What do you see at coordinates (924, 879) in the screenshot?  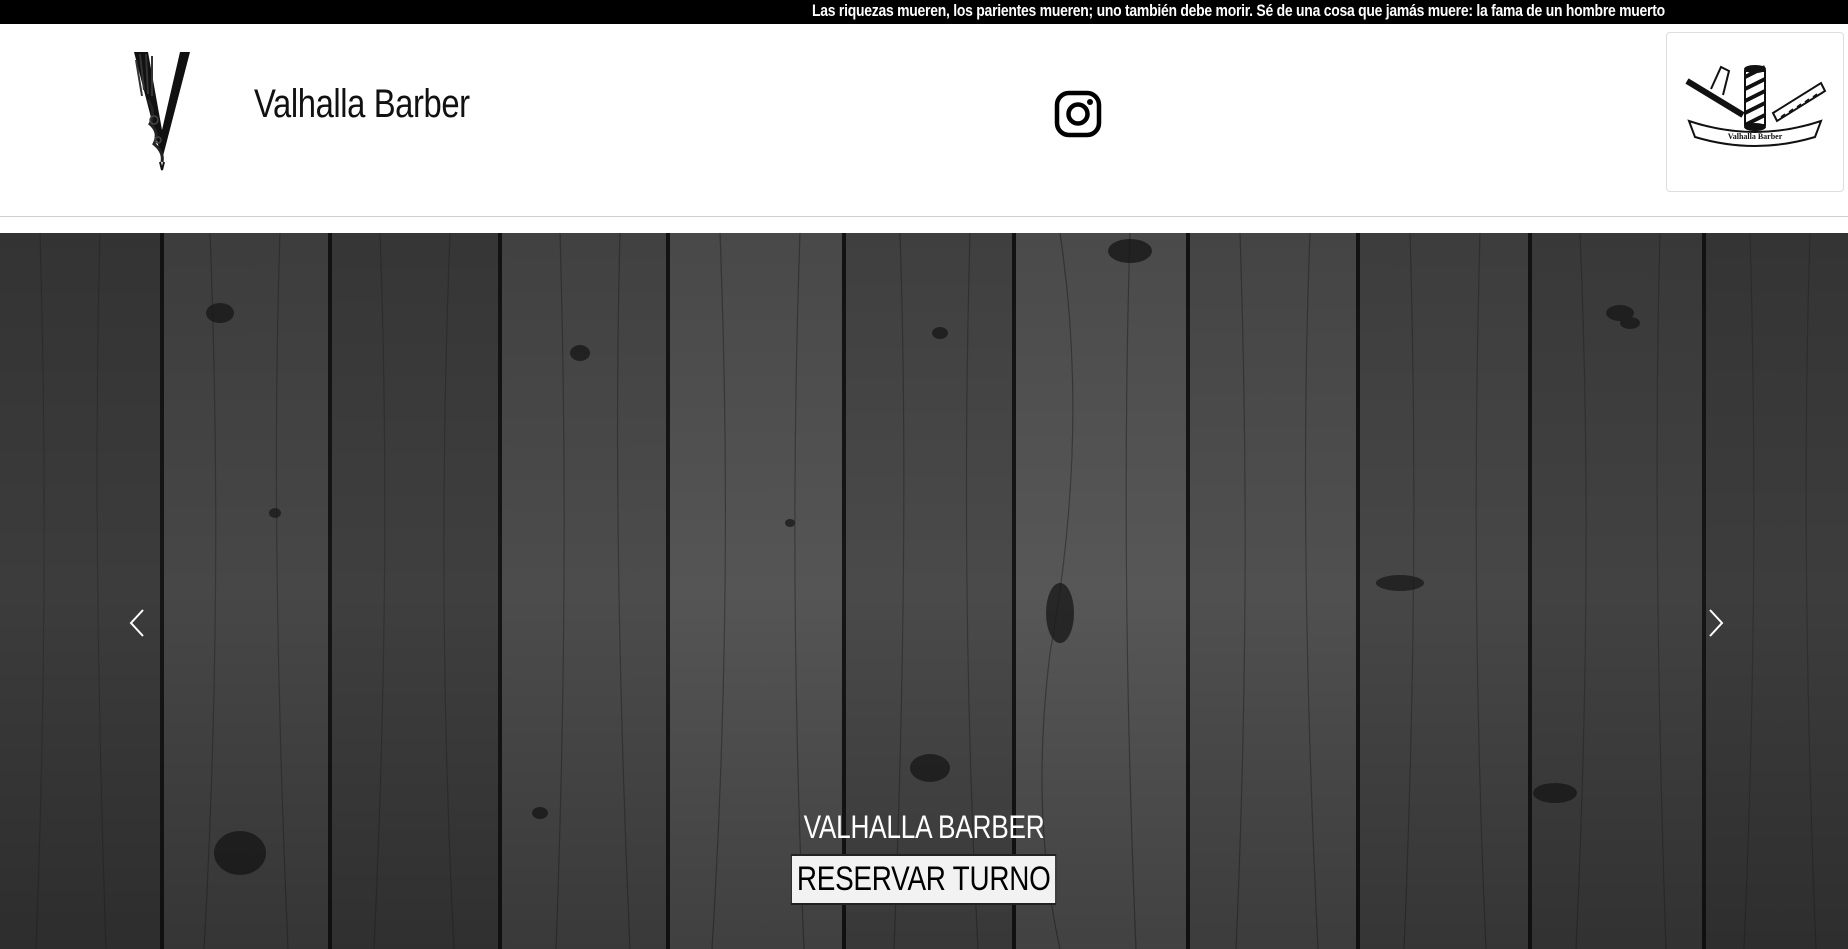 I see `book-appointment-button: RESERVAR TURNO` at bounding box center [924, 879].